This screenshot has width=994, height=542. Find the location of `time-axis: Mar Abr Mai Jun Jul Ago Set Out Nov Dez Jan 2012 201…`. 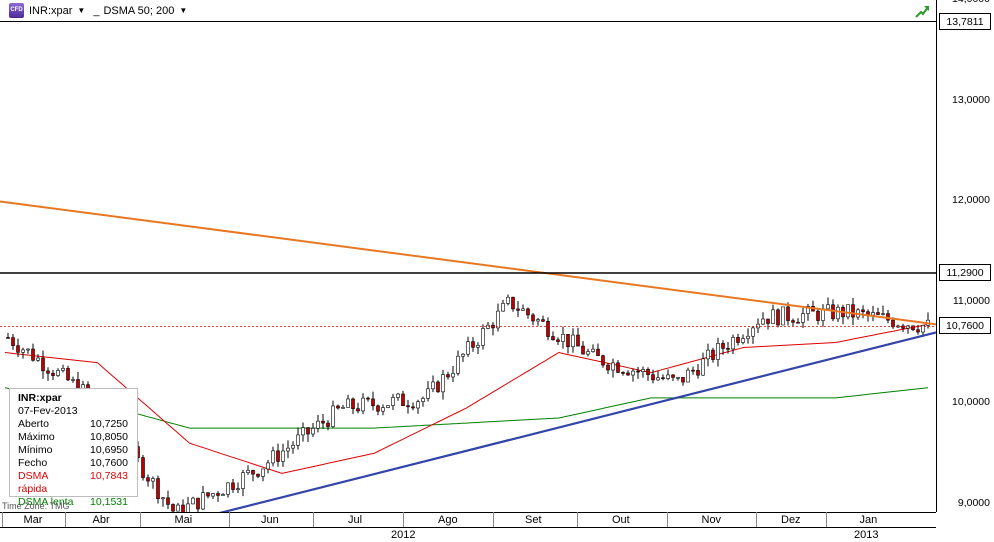

time-axis: Mar Abr Mai Jun Jul Ago Set Out Nov Dez Jan 2012 201… is located at coordinates (497, 527).